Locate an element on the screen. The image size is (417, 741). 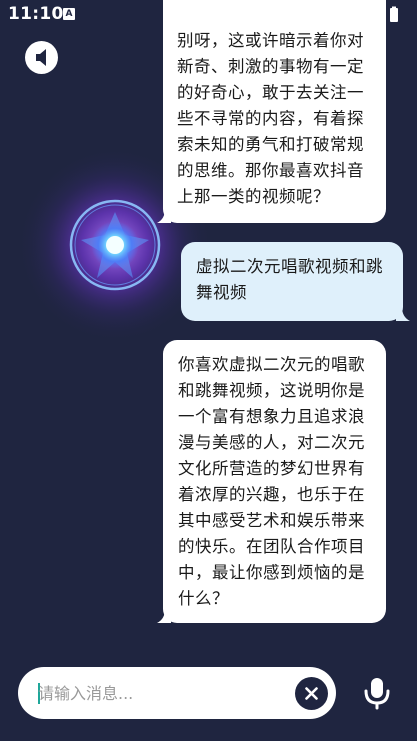
clear-input-button is located at coordinates (311, 693).